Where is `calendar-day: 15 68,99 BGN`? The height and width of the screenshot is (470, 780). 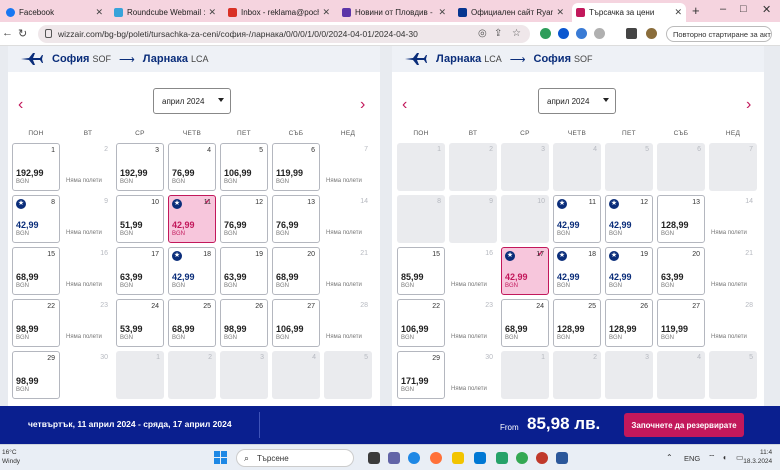 calendar-day: 15 68,99 BGN is located at coordinates (36, 271).